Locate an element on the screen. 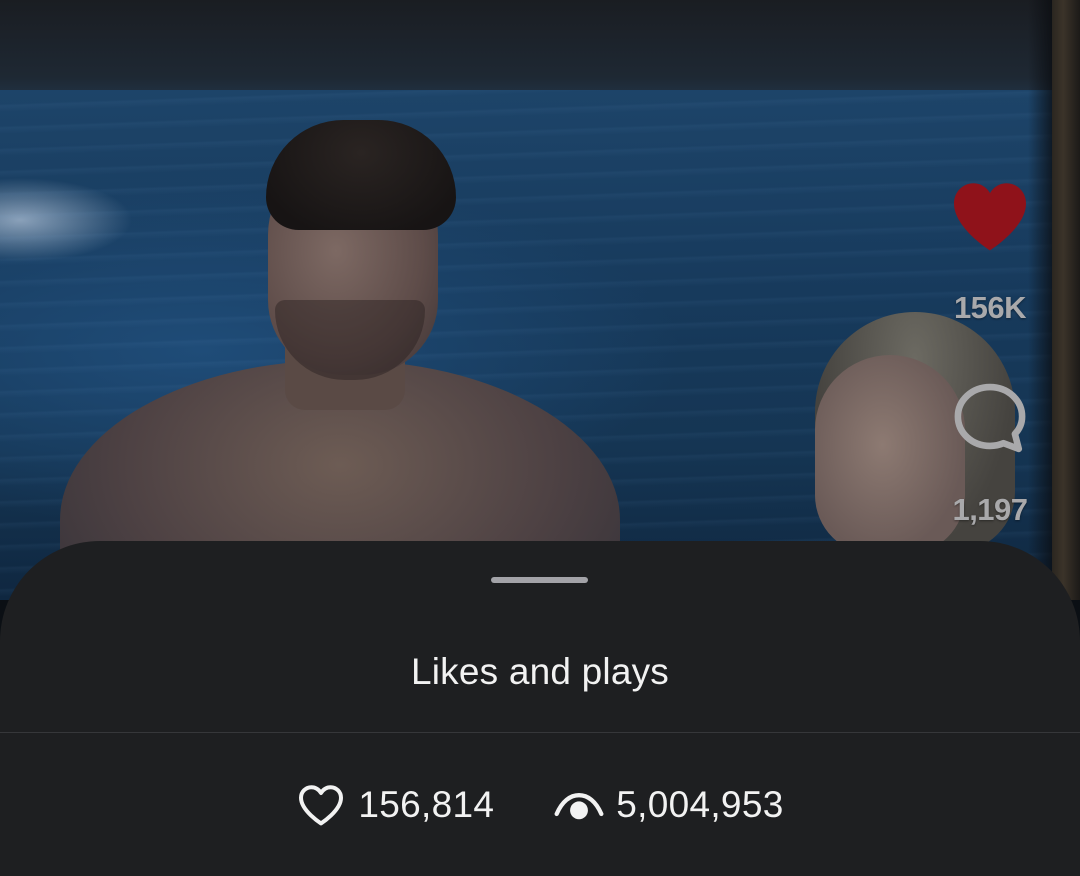 Image resolution: width=1080 pixels, height=876 pixels. stats-row: 156,814 5,004,953 is located at coordinates (540, 805).